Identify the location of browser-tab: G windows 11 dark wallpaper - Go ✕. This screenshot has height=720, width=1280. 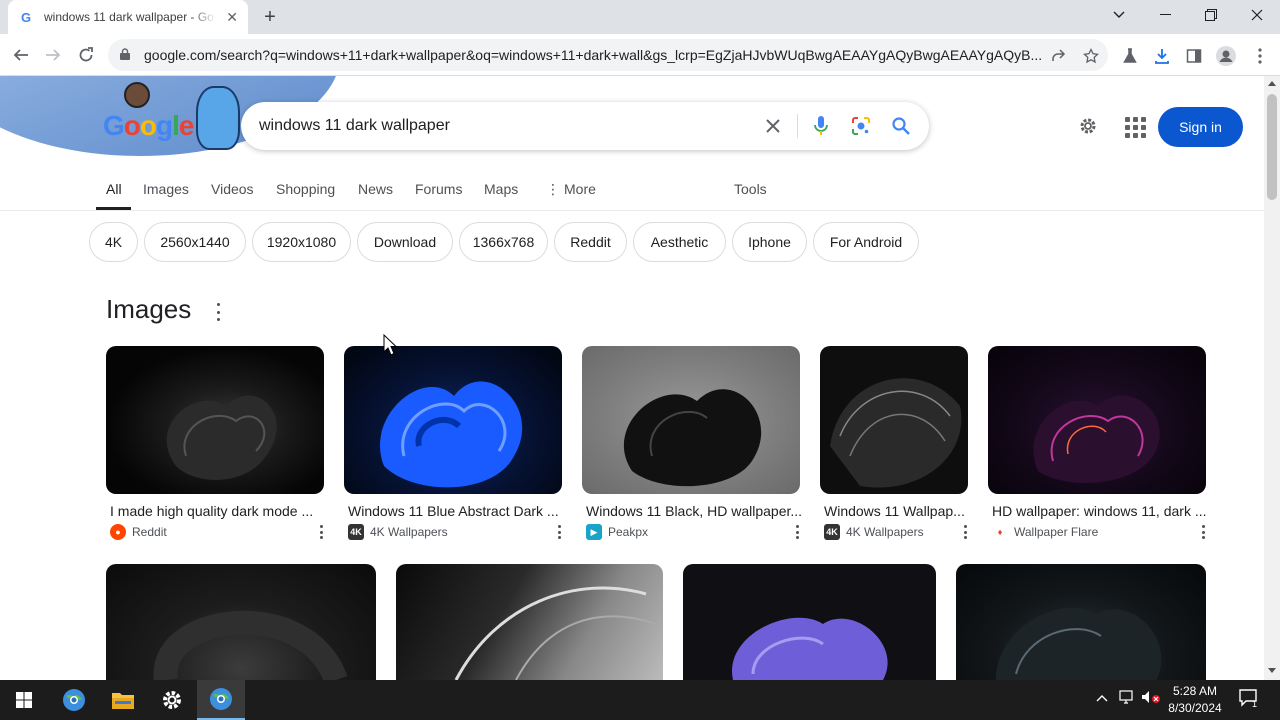
(128, 17).